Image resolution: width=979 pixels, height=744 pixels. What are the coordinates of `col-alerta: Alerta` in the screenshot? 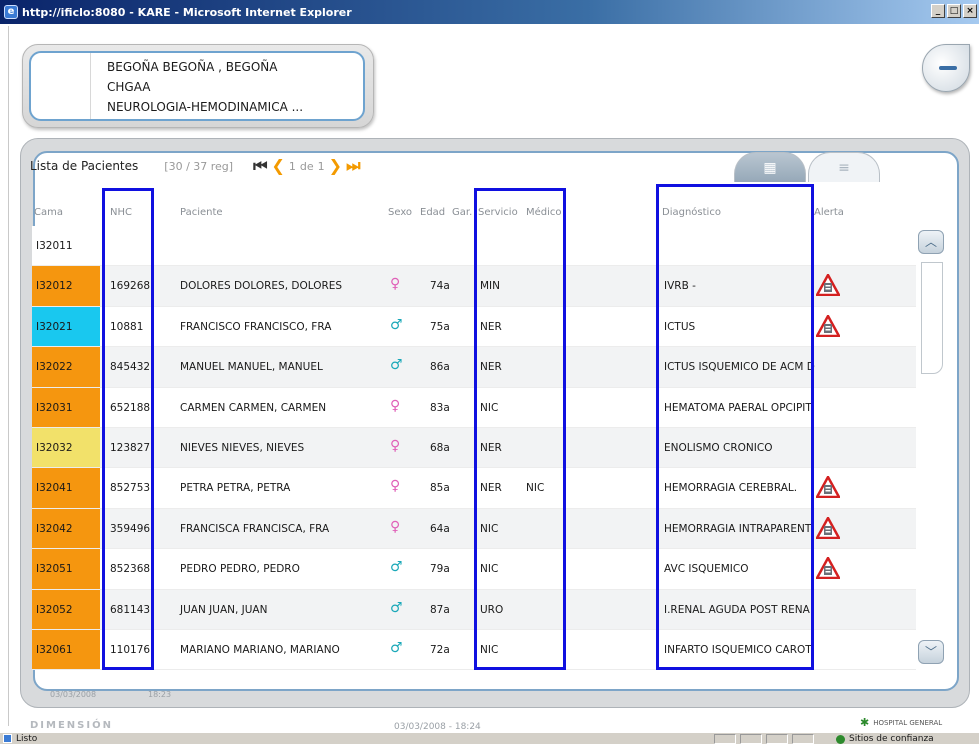 It's located at (829, 212).